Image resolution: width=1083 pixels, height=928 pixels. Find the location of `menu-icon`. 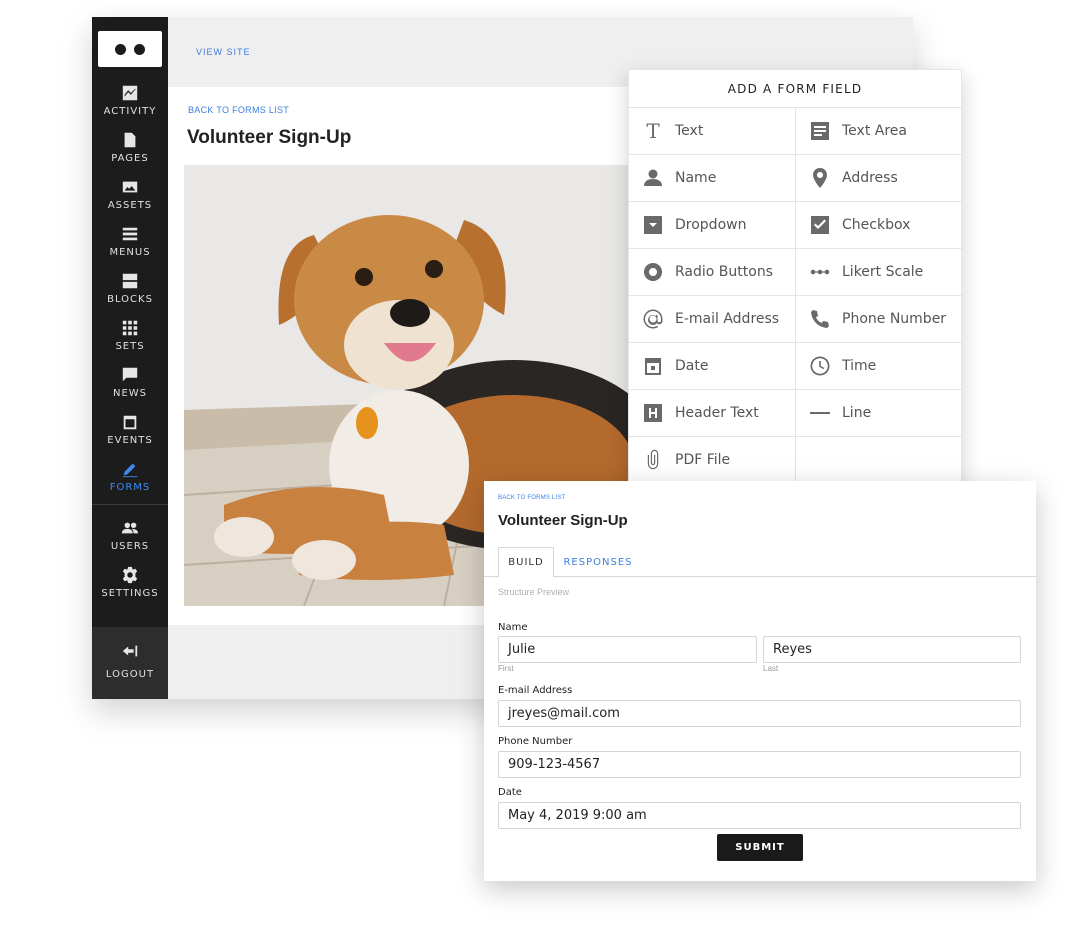

menu-icon is located at coordinates (130, 234).